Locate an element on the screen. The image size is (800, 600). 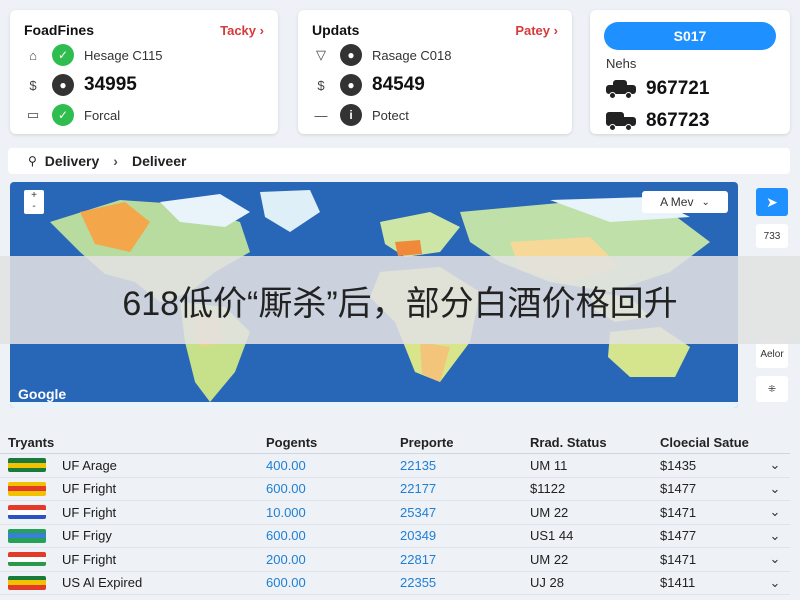
row-value: Rasage C018 is located at coordinates (412, 55).